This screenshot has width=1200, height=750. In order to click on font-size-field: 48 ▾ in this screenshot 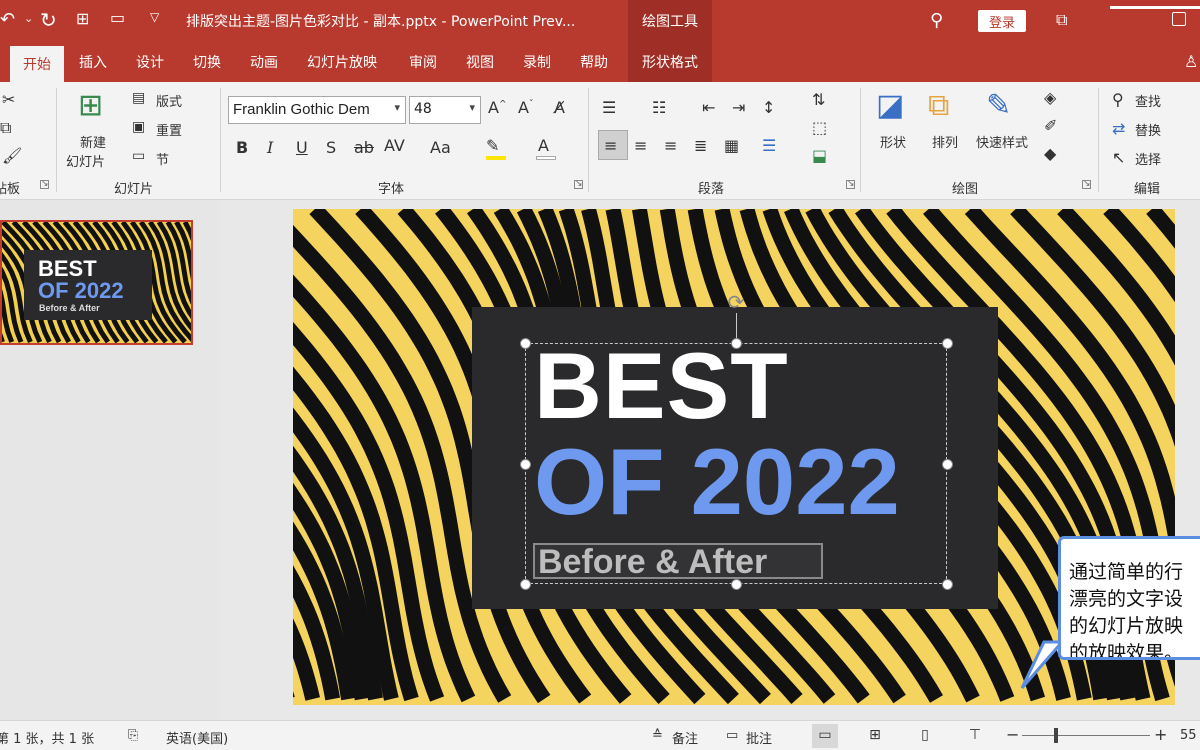, I will do `click(445, 110)`.